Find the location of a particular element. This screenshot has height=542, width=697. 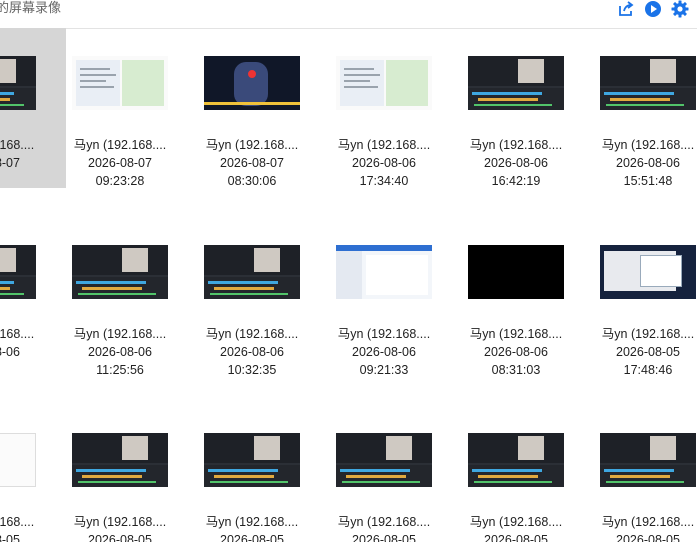

recording-tile: 马yn (192.168.... 2026-08-06 09:21:33 is located at coordinates (396, 297).